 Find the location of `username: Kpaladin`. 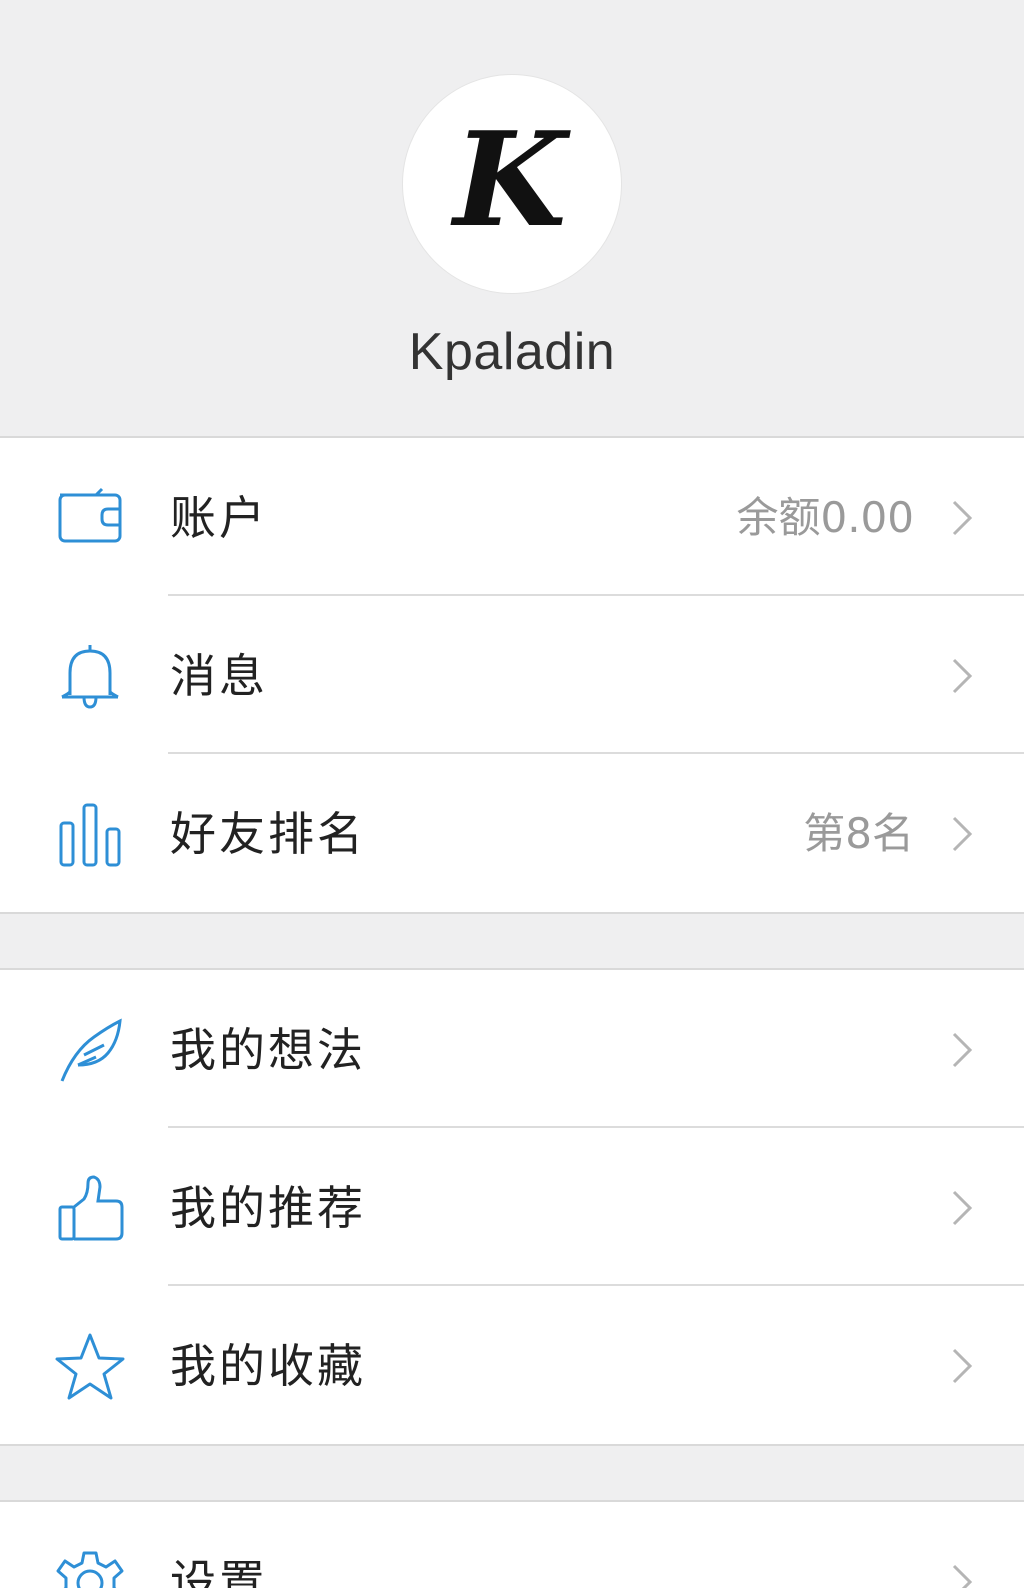

username: Kpaladin is located at coordinates (512, 352).